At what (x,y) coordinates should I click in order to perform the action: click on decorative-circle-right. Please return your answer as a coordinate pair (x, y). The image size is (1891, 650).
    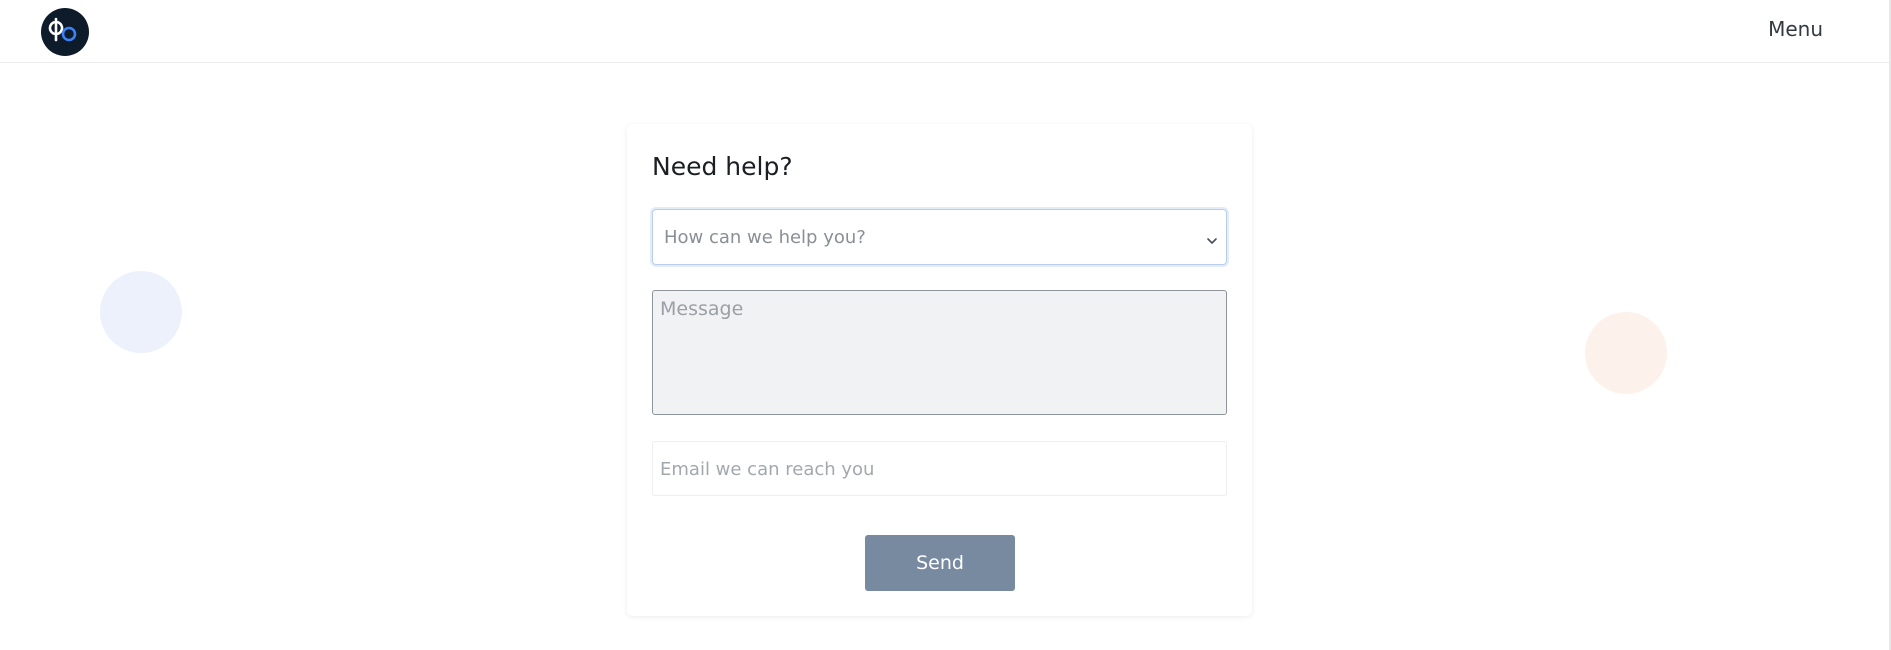
    Looking at the image, I should click on (1626, 353).